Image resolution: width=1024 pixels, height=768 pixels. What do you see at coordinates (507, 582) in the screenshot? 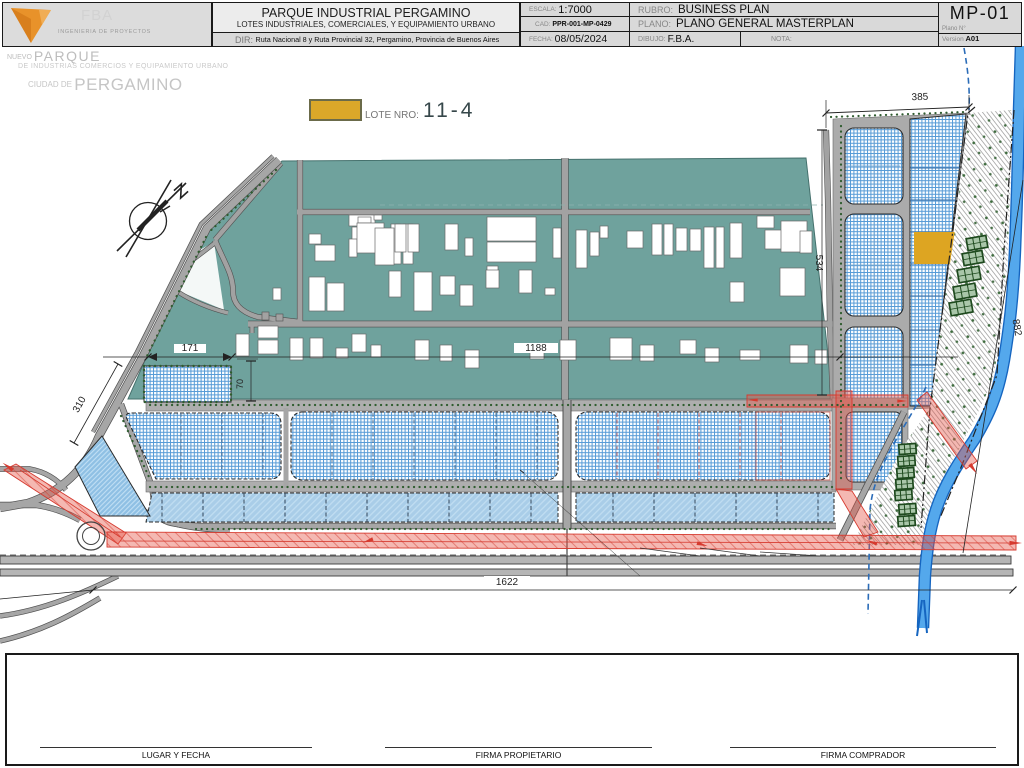
I see `svg-text: 1622` at bounding box center [507, 582].